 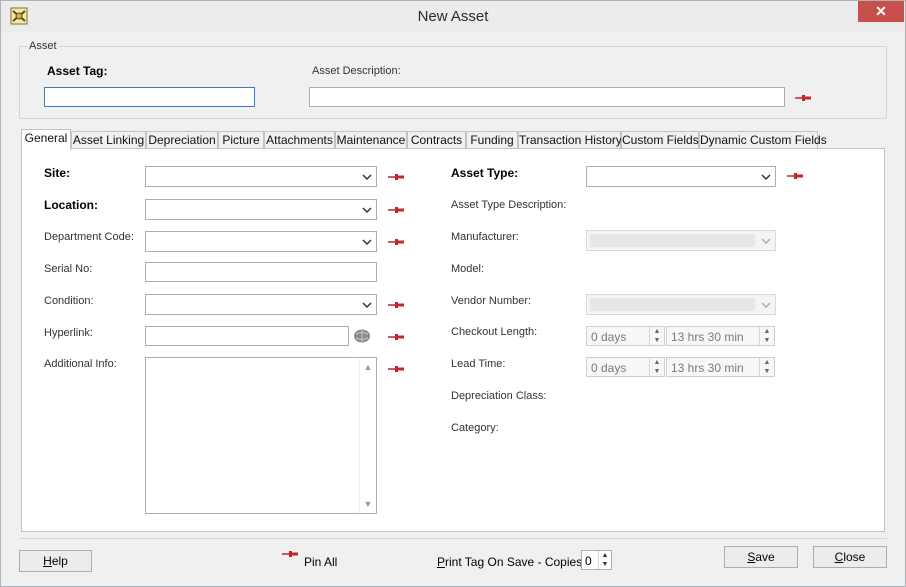 I want to click on hyperlink-label: Hyperlink:, so click(x=68, y=333).